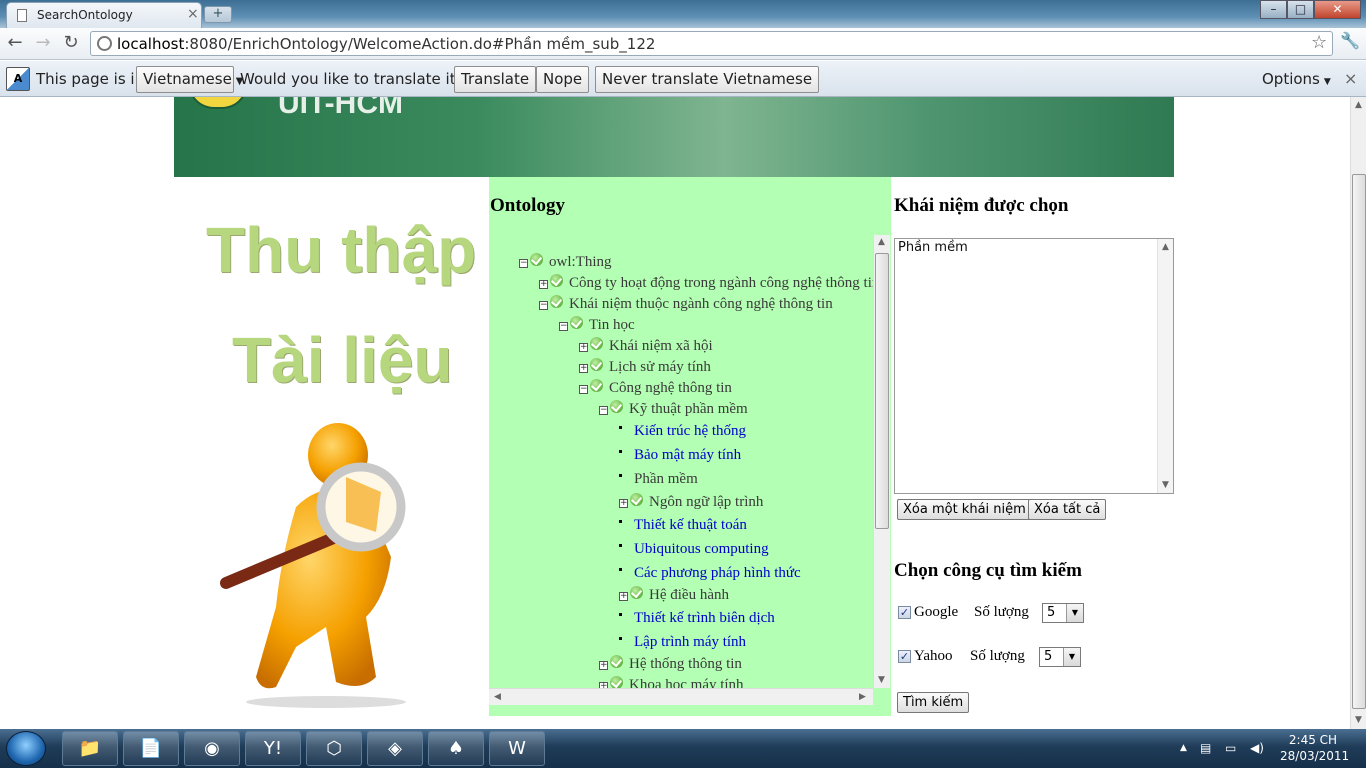 The height and width of the screenshot is (768, 1366). Describe the element at coordinates (681, 696) in the screenshot. I see `tree-horizontal-scrollbar: ◀ ▶` at that location.